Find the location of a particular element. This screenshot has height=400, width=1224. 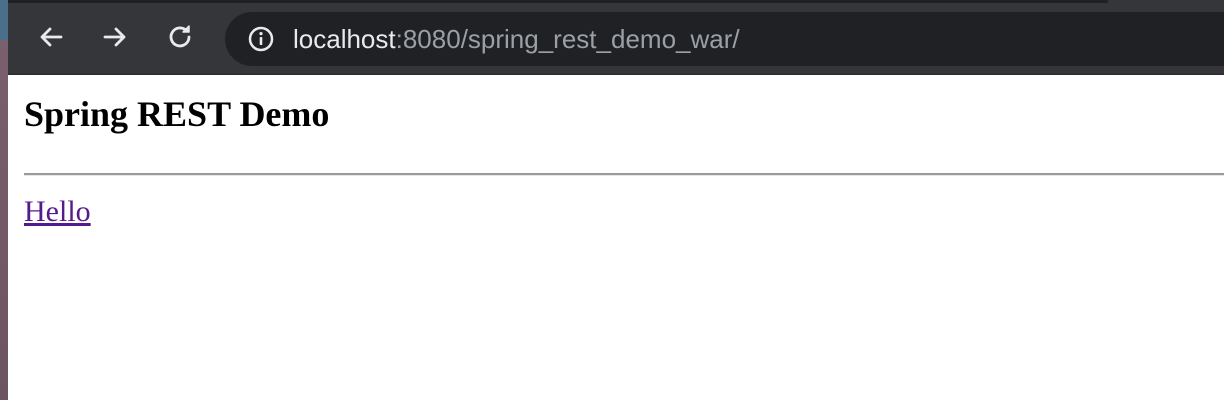

horizontal-rule is located at coordinates (624, 174).